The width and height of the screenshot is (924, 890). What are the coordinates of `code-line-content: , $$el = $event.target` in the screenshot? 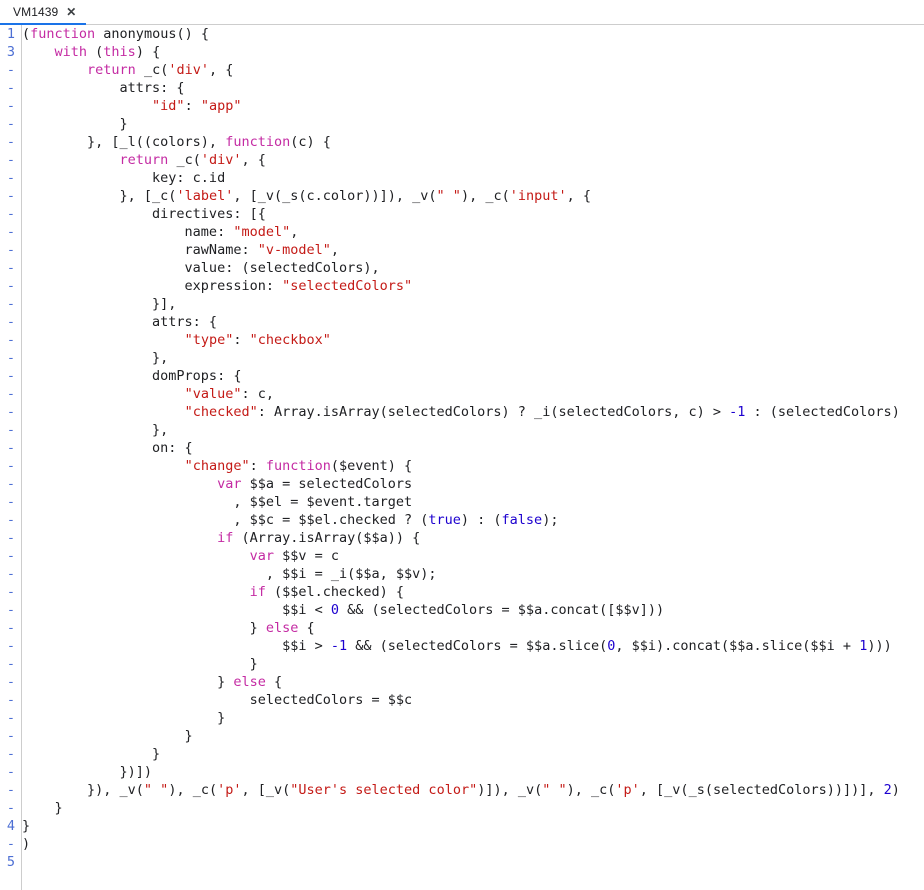 It's located at (471, 502).